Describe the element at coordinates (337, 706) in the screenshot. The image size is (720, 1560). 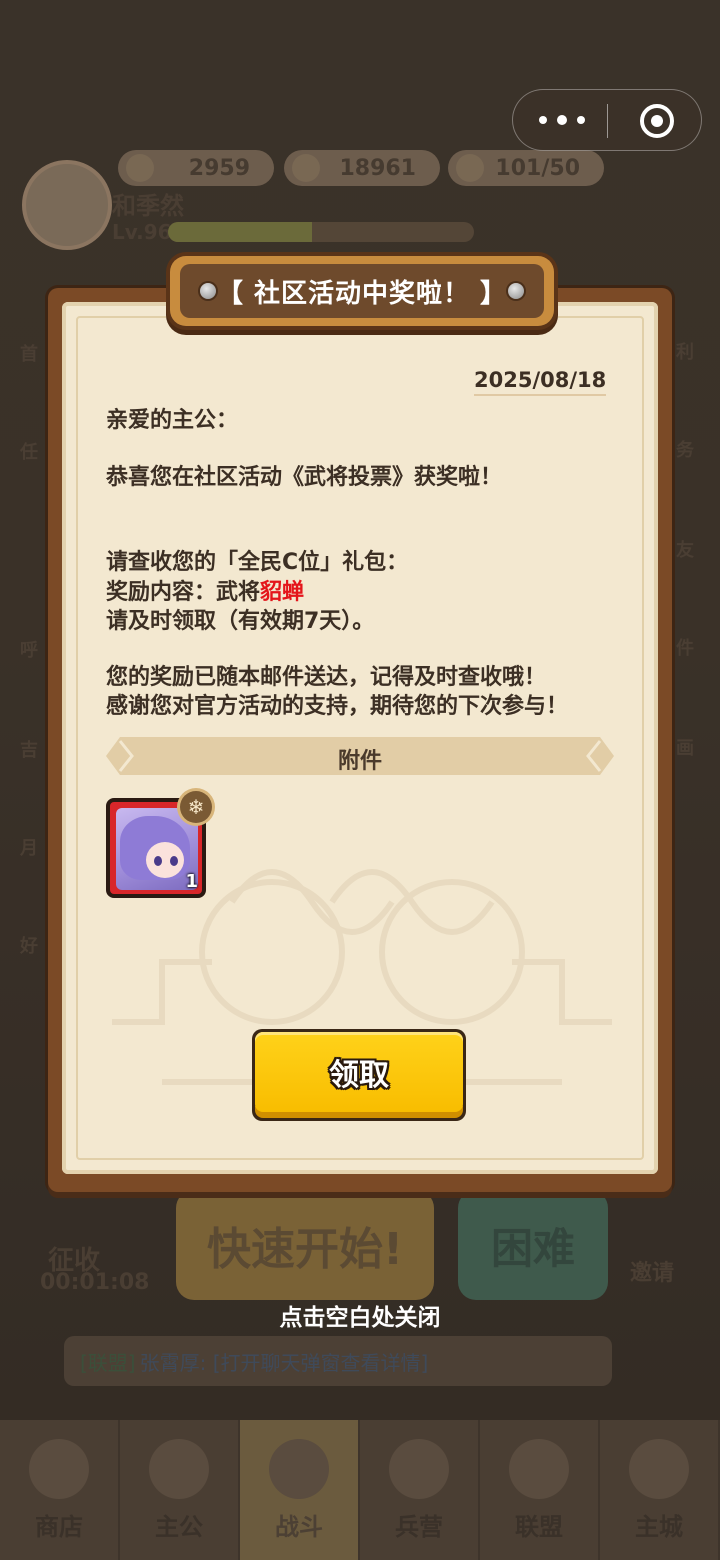
I see `mail-thanks: 感谢您对官方活动的支持，期待您的下次参与！` at that location.